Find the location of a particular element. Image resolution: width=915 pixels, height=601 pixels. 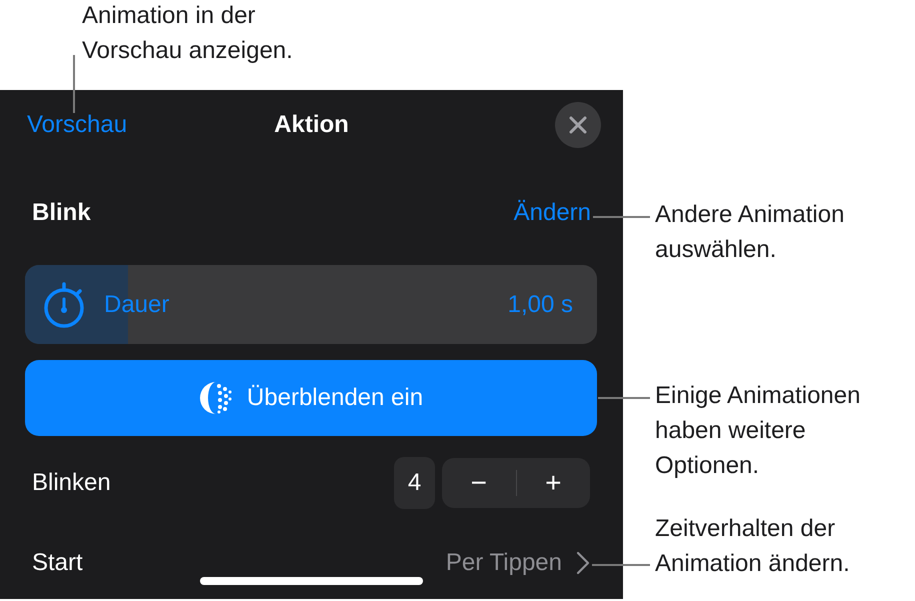

dissolve-icon is located at coordinates (215, 398).